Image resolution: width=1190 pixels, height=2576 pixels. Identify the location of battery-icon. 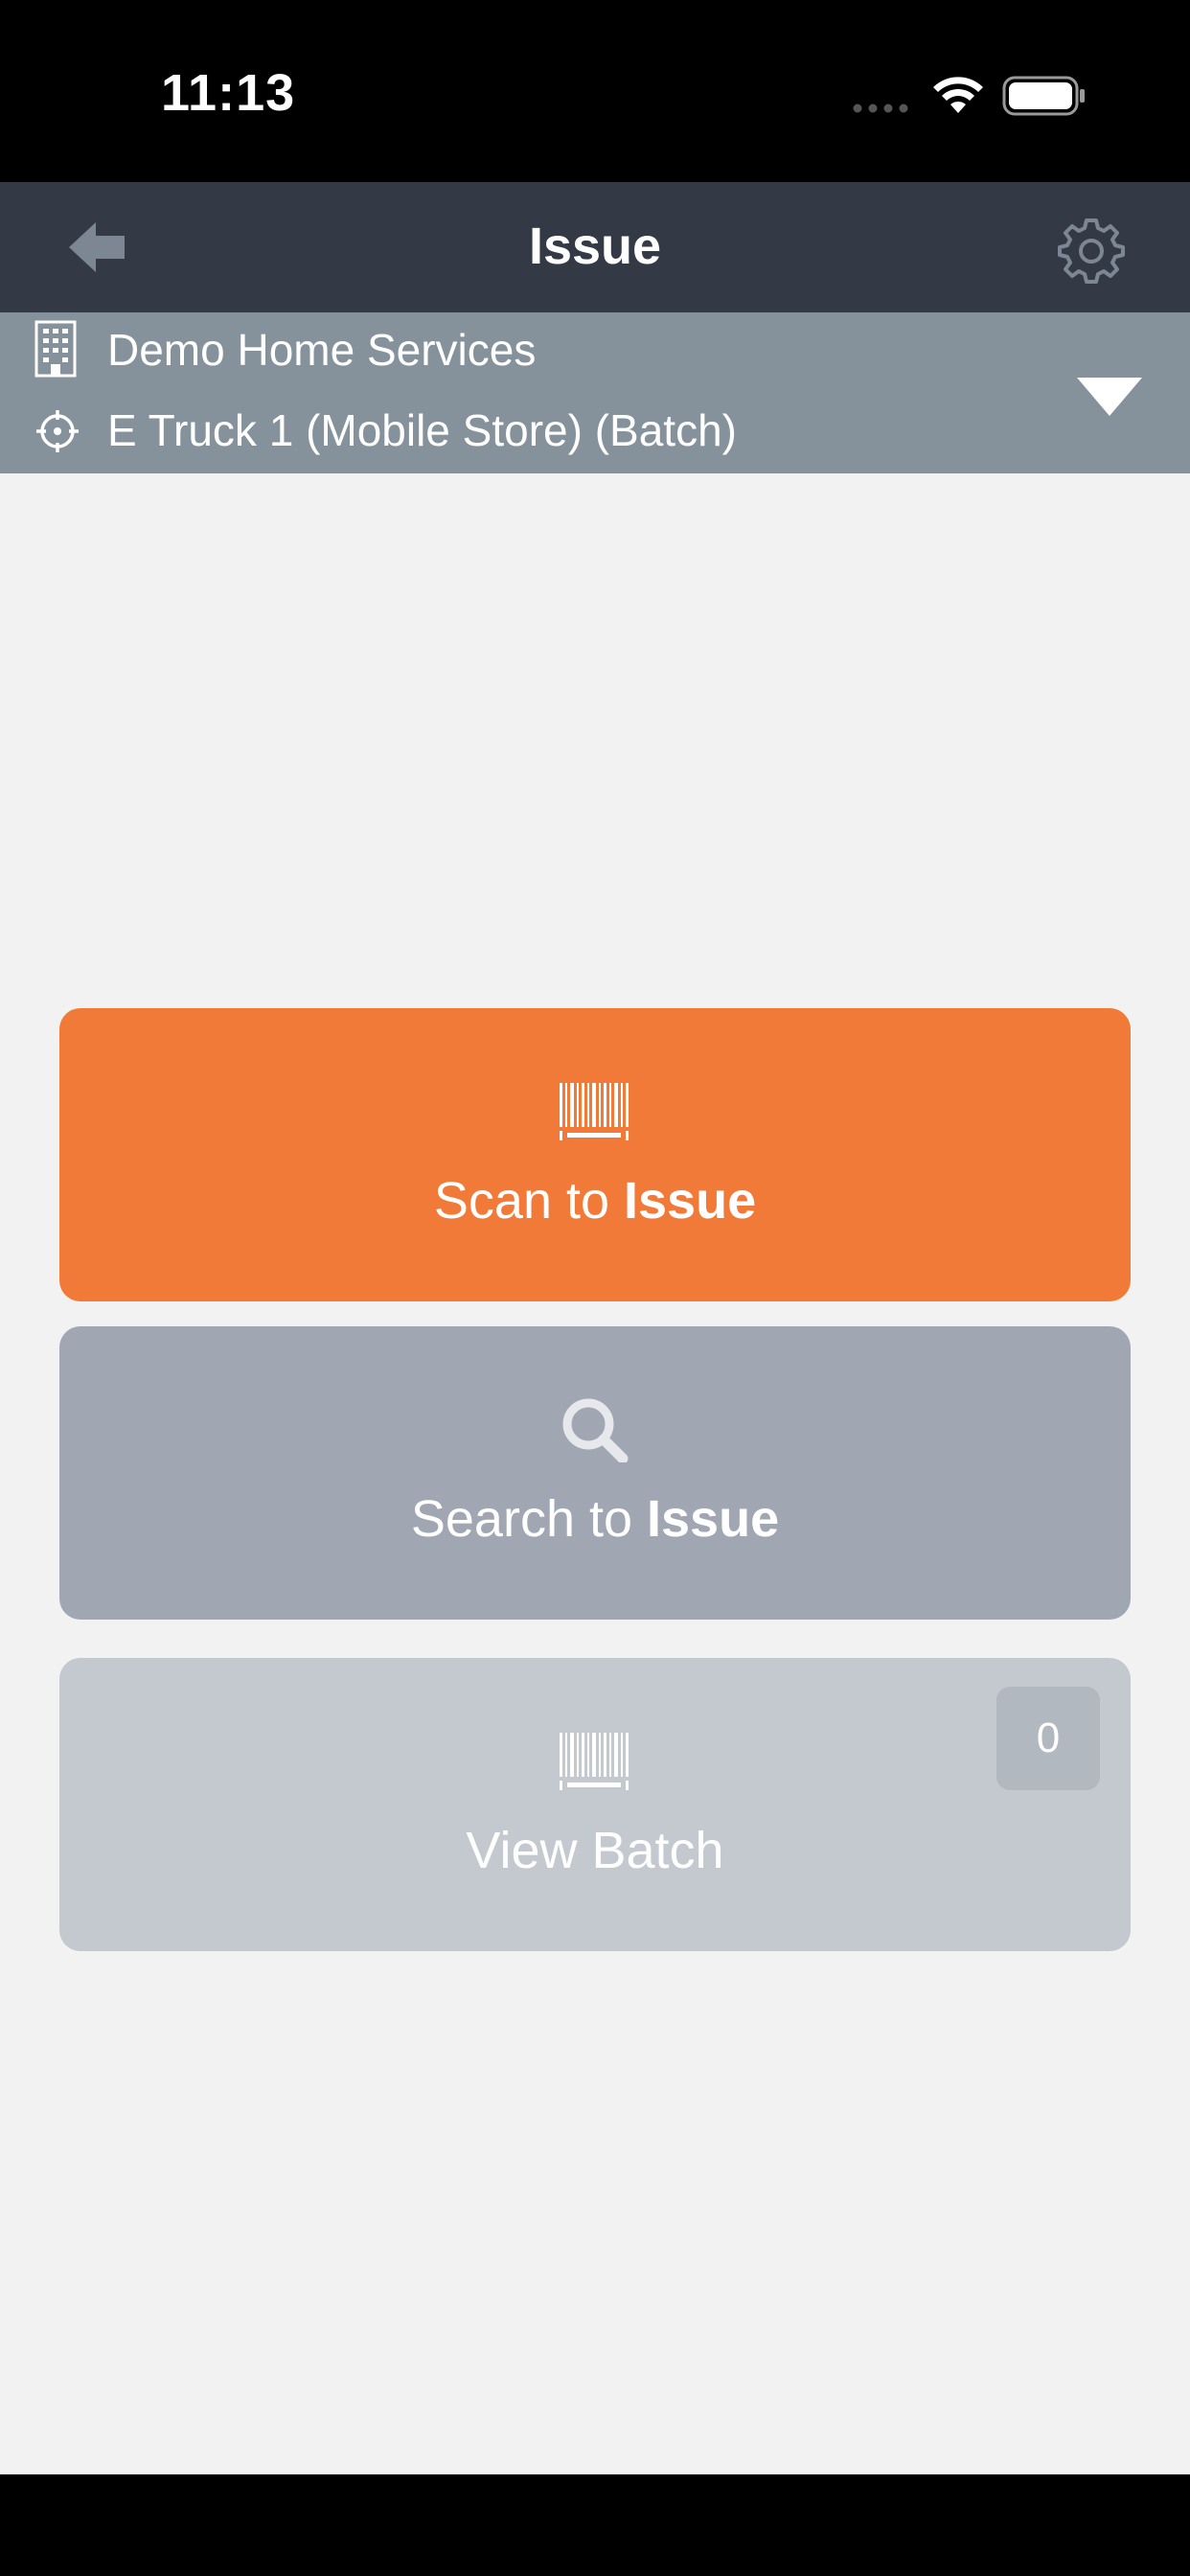
(1043, 96).